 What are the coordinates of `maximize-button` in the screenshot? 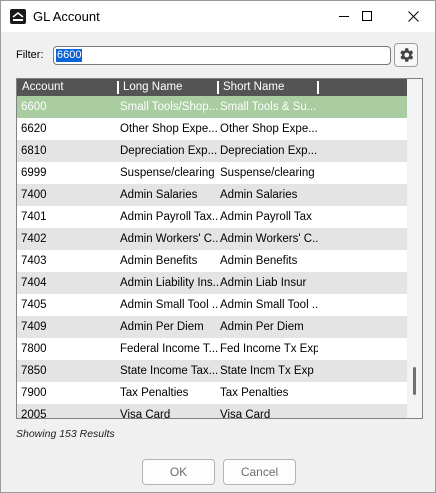 It's located at (367, 16).